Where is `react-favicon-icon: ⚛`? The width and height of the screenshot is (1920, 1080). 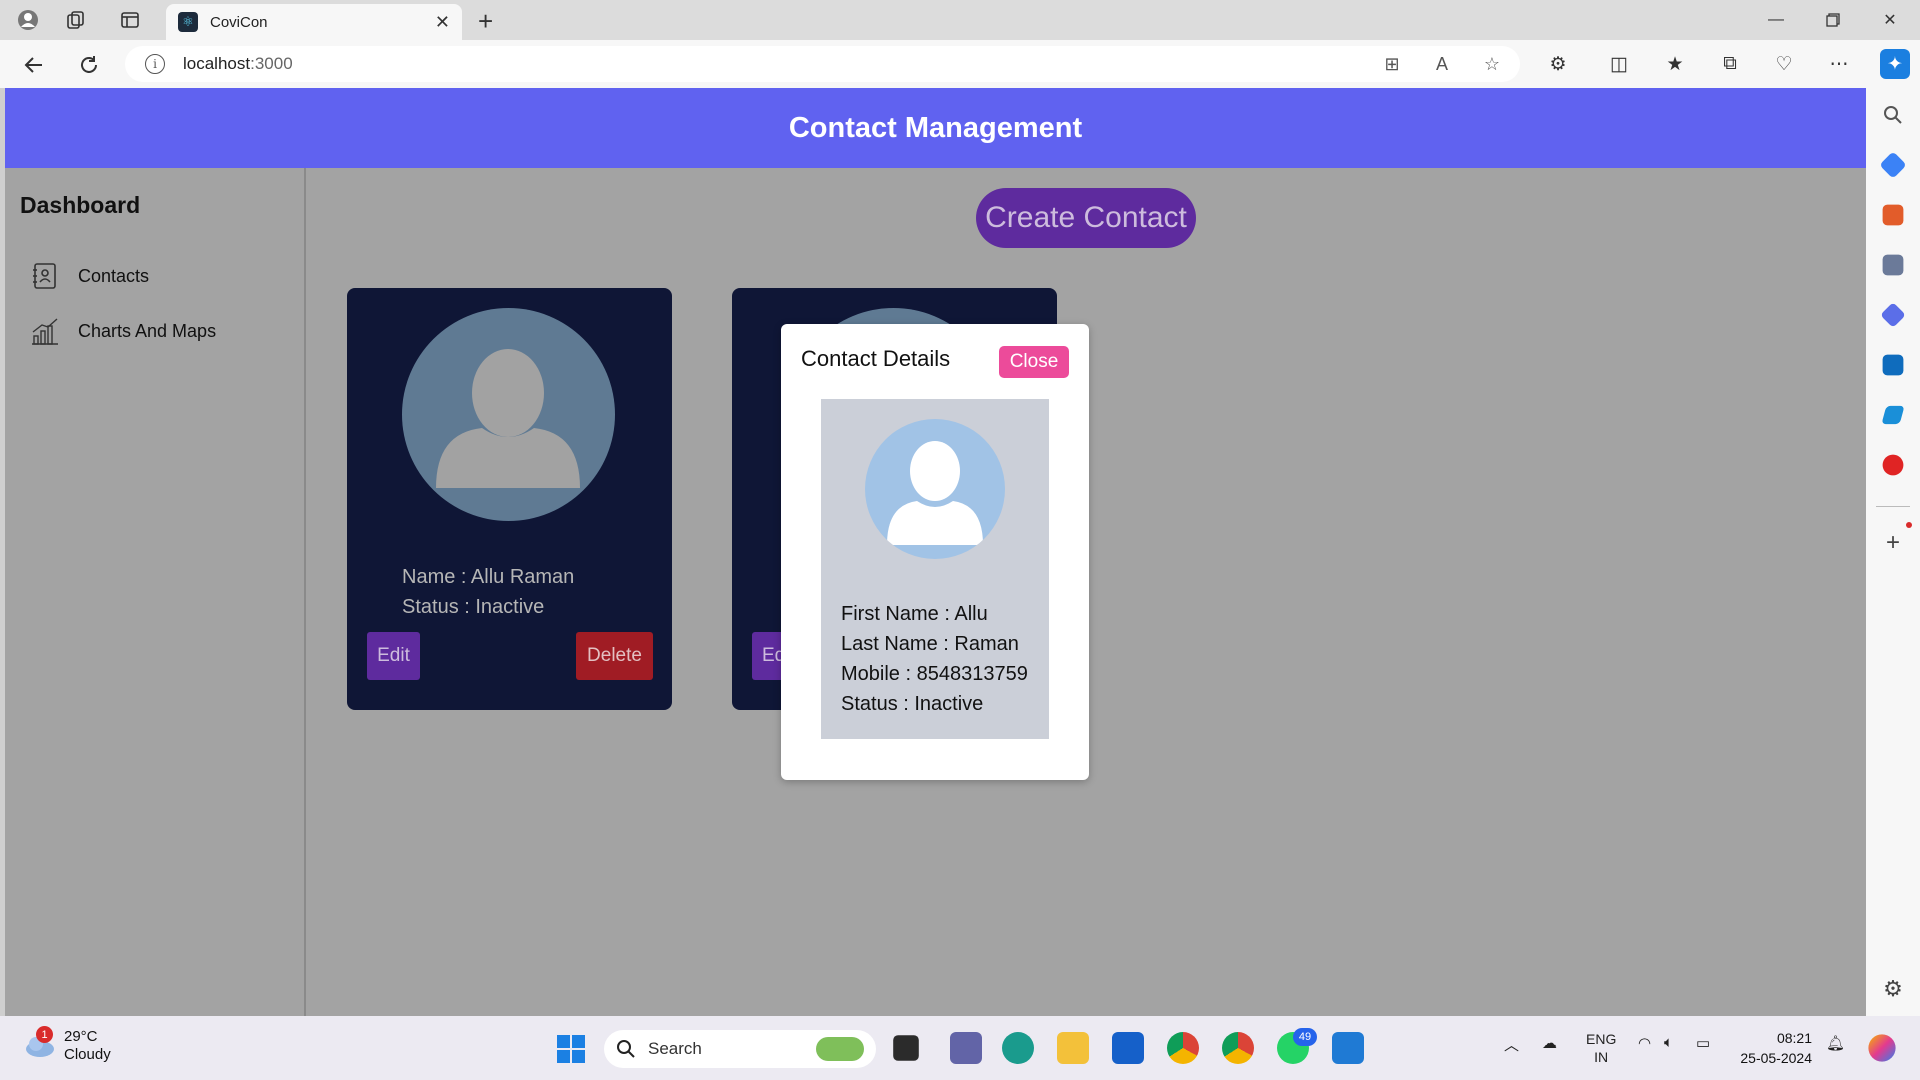
react-favicon-icon: ⚛ is located at coordinates (188, 22).